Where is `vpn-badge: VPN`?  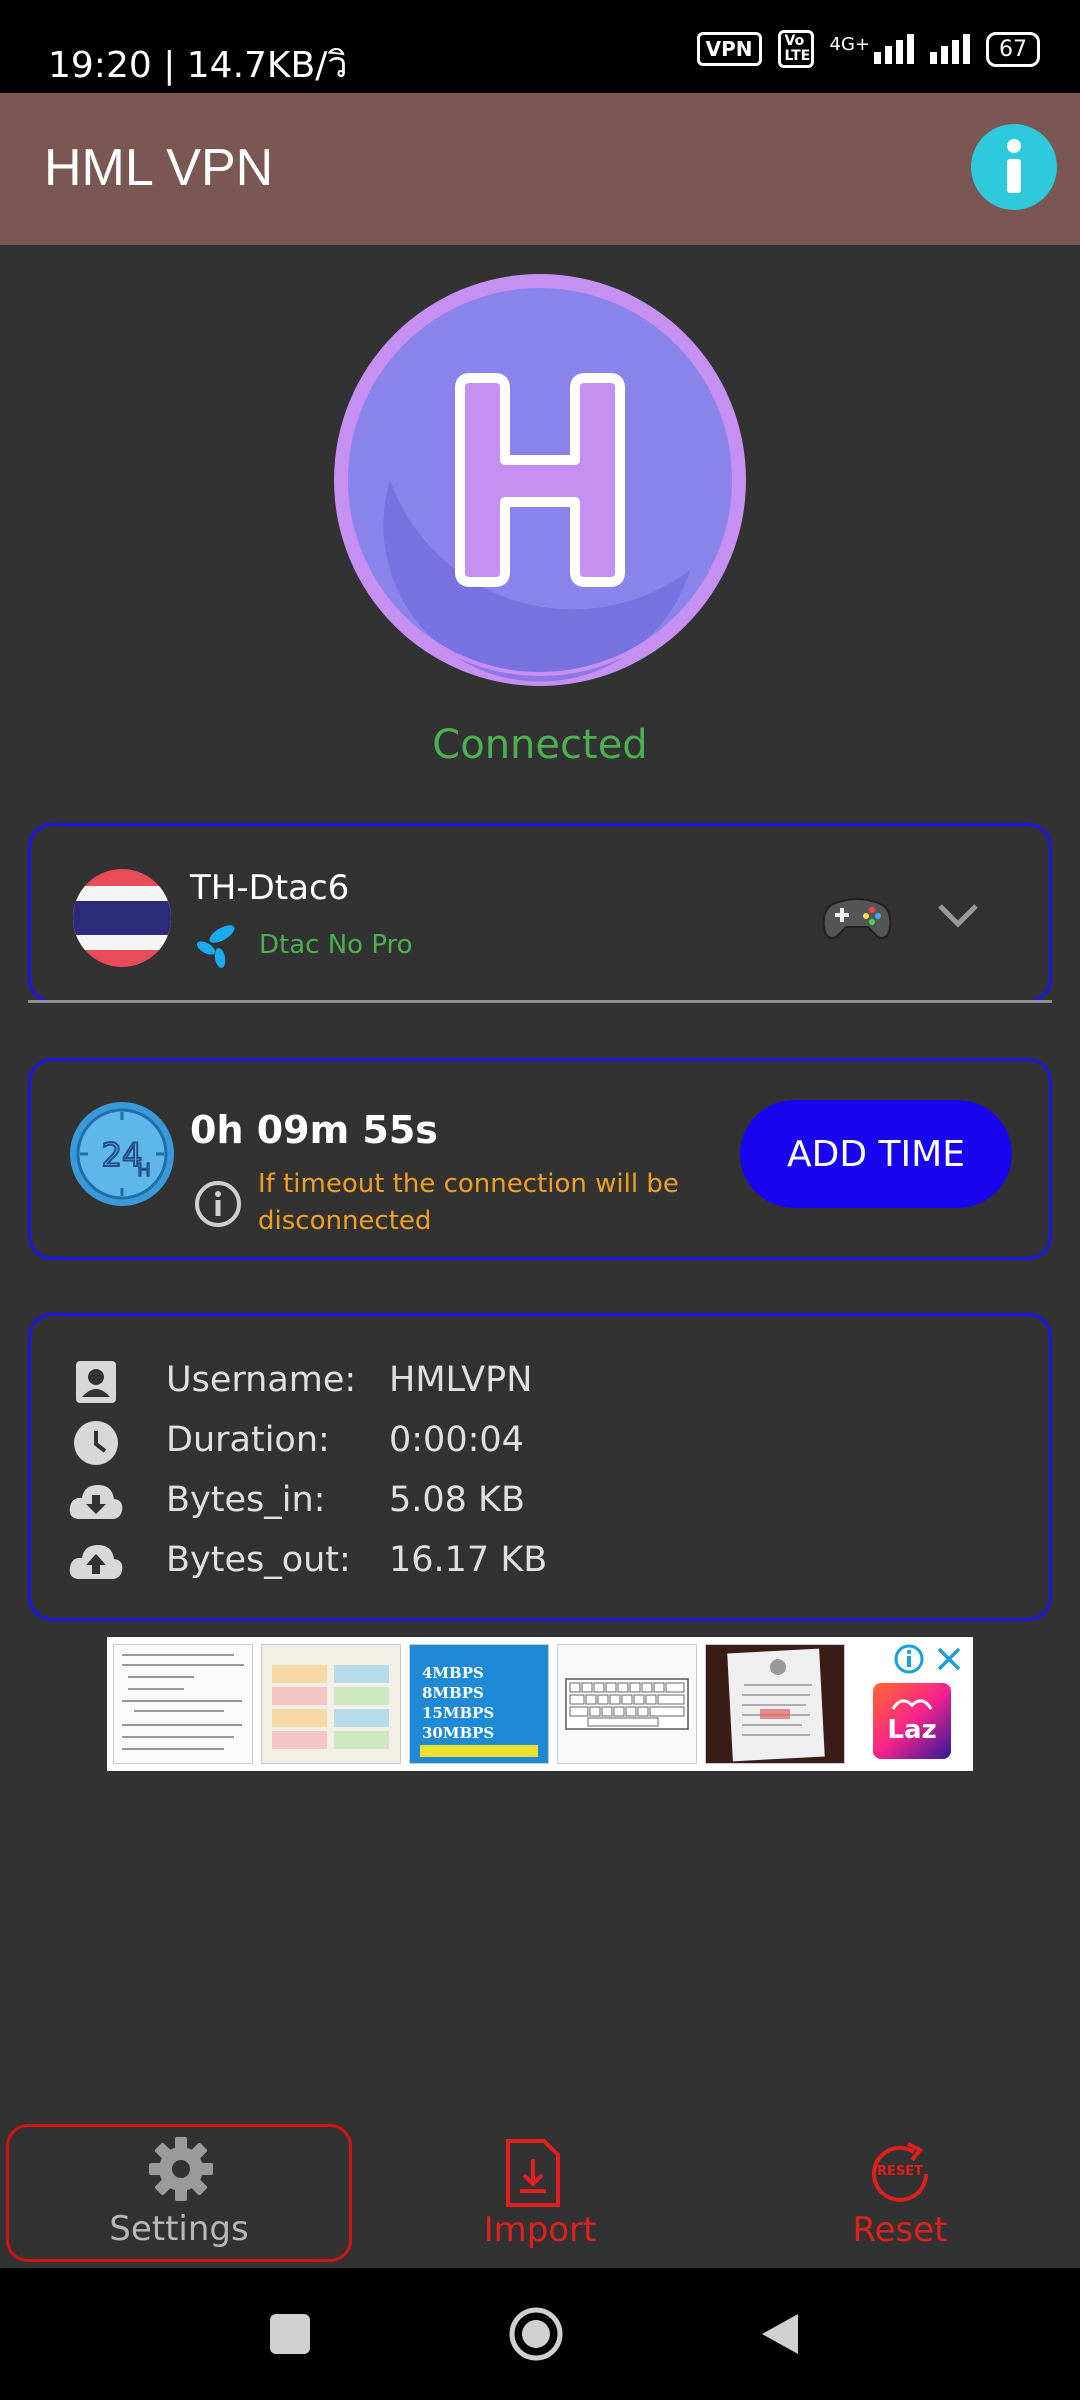 vpn-badge: VPN is located at coordinates (729, 49).